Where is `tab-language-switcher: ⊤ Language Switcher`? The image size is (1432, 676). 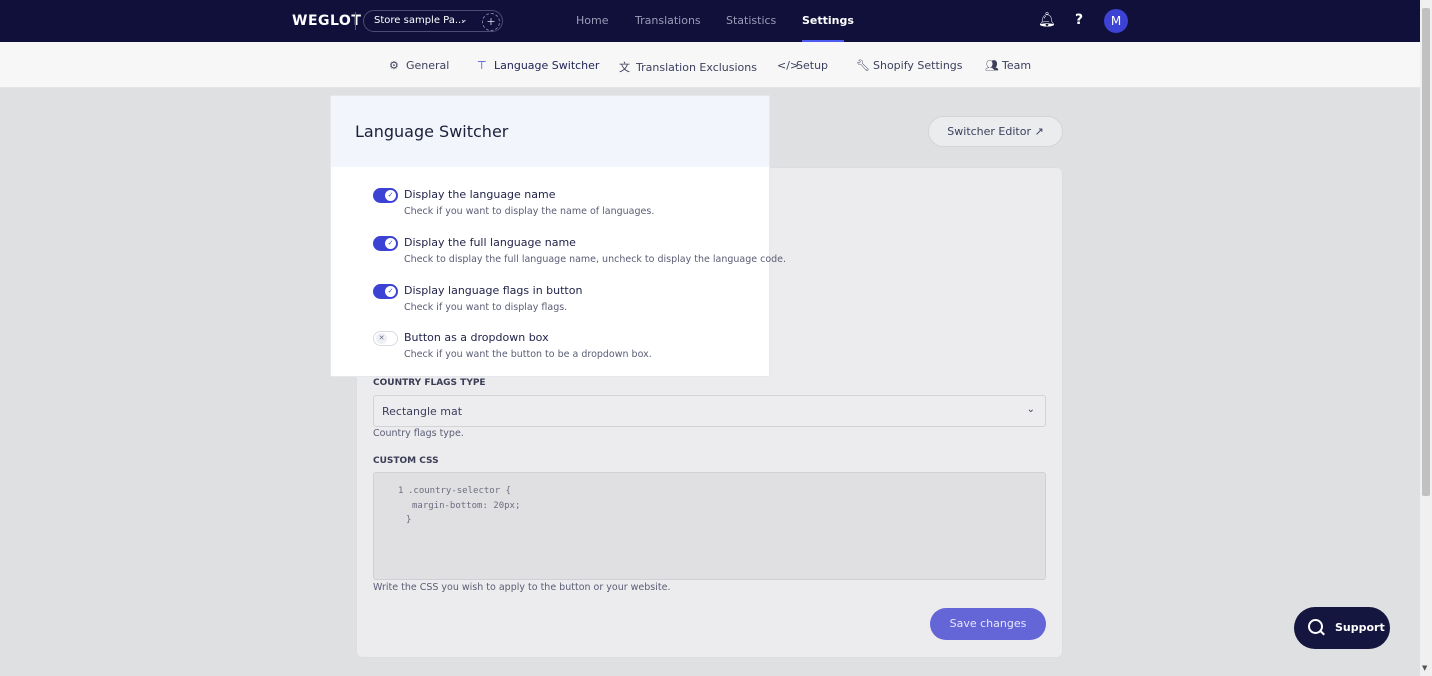
tab-language-switcher: ⊤ Language Switcher is located at coordinates (538, 65).